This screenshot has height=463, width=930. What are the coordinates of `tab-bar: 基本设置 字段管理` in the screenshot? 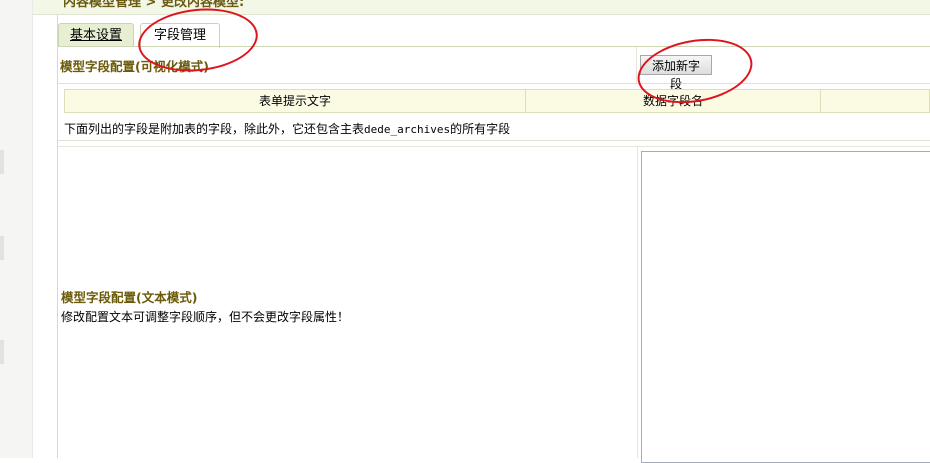 It's located at (494, 31).